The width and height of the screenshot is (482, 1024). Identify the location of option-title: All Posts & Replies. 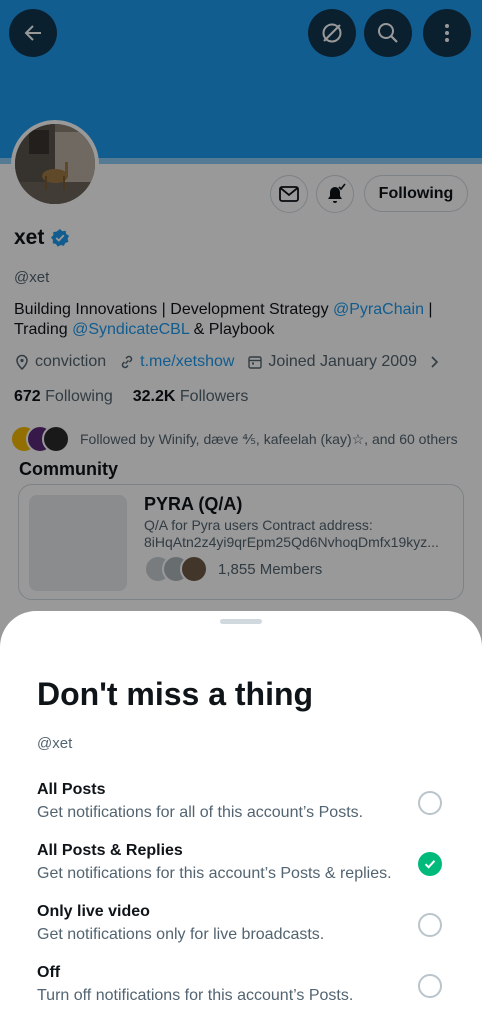
(110, 850).